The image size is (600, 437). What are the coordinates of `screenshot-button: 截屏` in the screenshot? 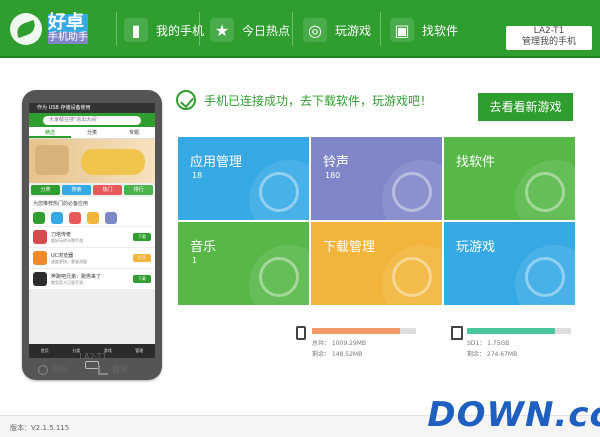 It's located at (113, 369).